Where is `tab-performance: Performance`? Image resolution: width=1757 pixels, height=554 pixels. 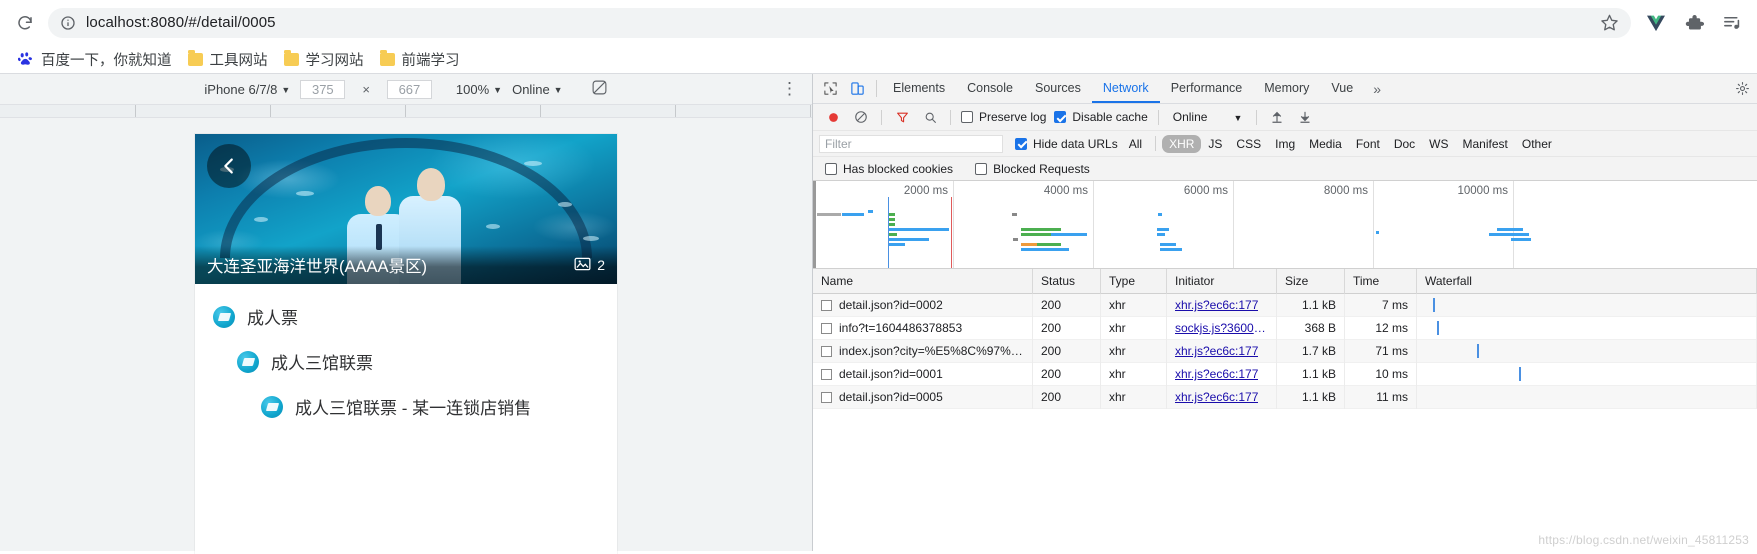
tab-performance: Performance is located at coordinates (1207, 88).